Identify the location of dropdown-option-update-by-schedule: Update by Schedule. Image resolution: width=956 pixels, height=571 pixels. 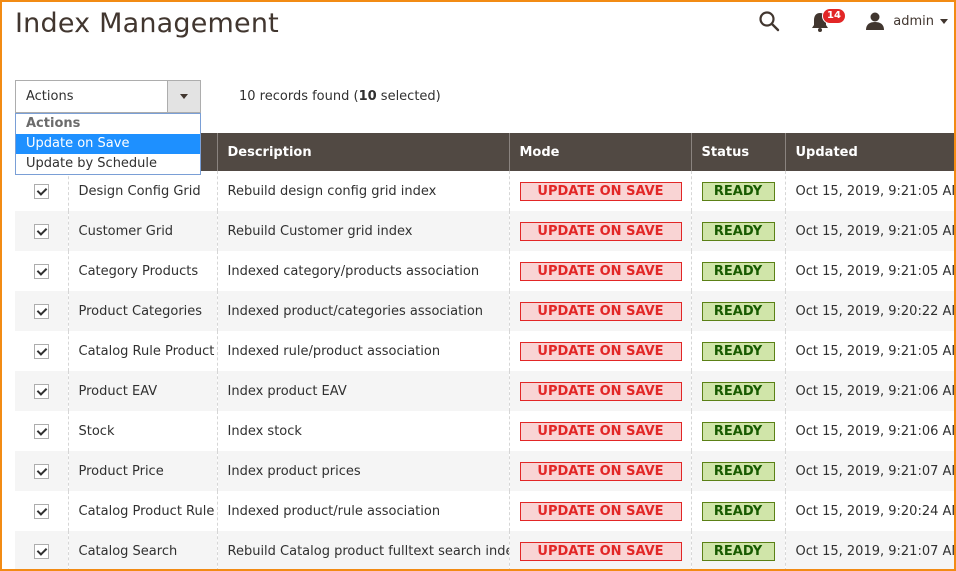
(108, 164).